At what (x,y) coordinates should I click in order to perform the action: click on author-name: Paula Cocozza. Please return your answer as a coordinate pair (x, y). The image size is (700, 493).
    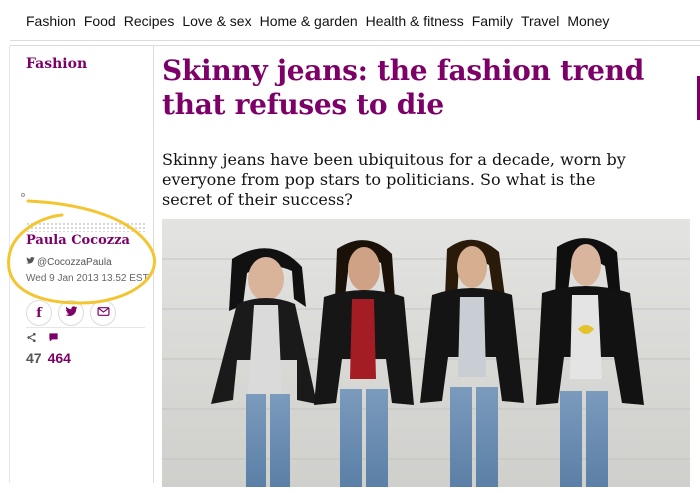
    Looking at the image, I should click on (78, 240).